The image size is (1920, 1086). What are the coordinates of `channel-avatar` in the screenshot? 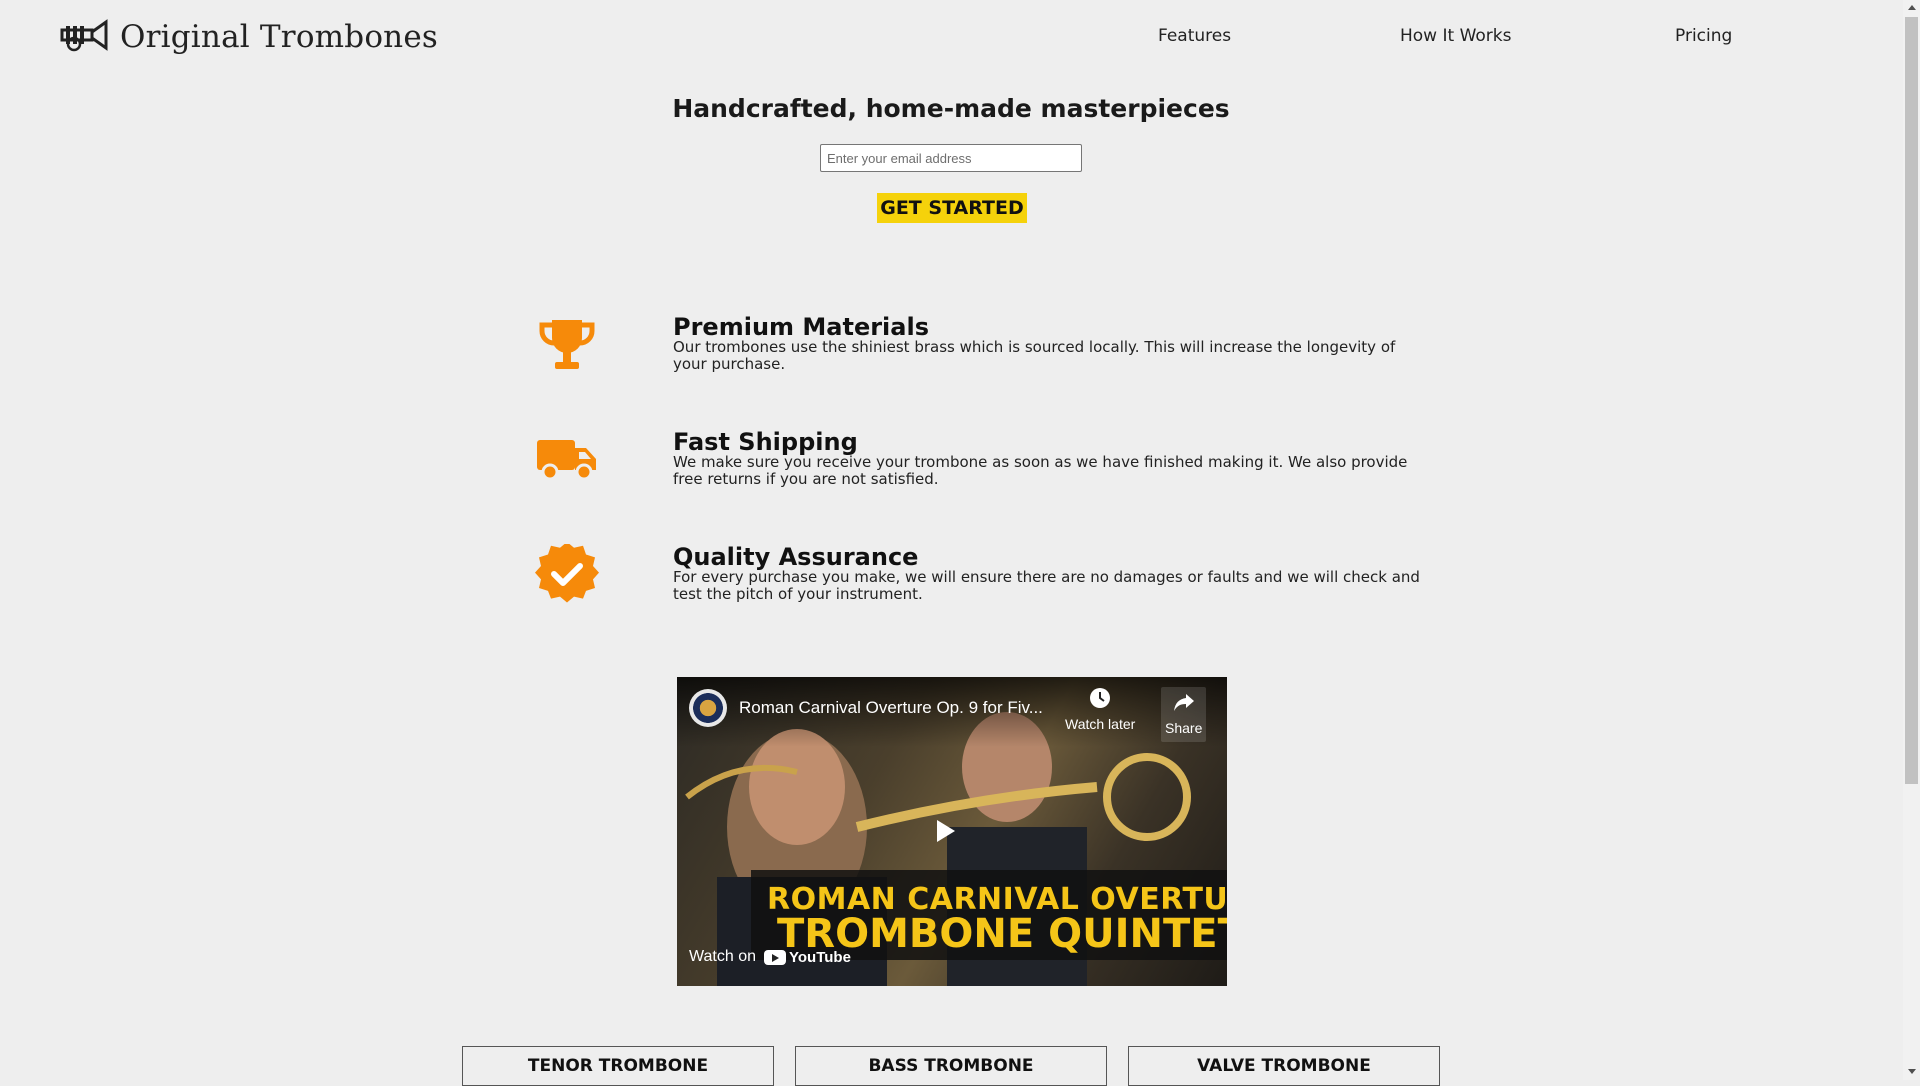 It's located at (708, 708).